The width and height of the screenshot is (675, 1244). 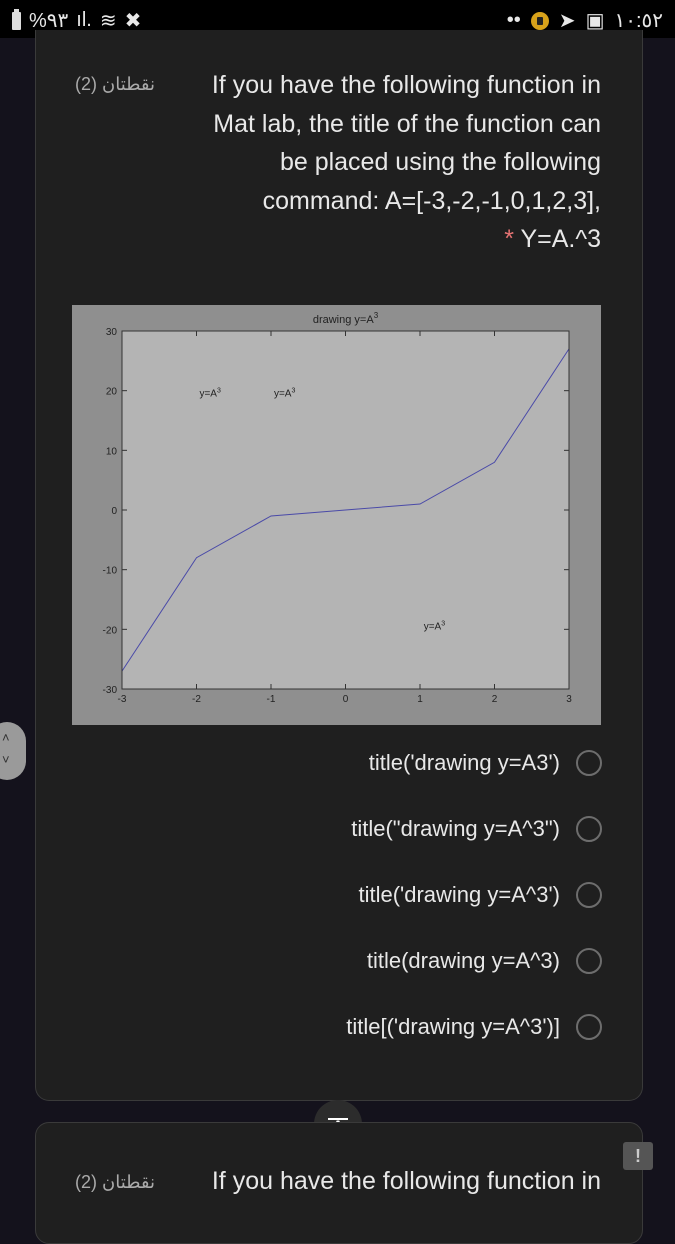 I want to click on answer-option: title('drawing y=A^3'), so click(x=480, y=895).